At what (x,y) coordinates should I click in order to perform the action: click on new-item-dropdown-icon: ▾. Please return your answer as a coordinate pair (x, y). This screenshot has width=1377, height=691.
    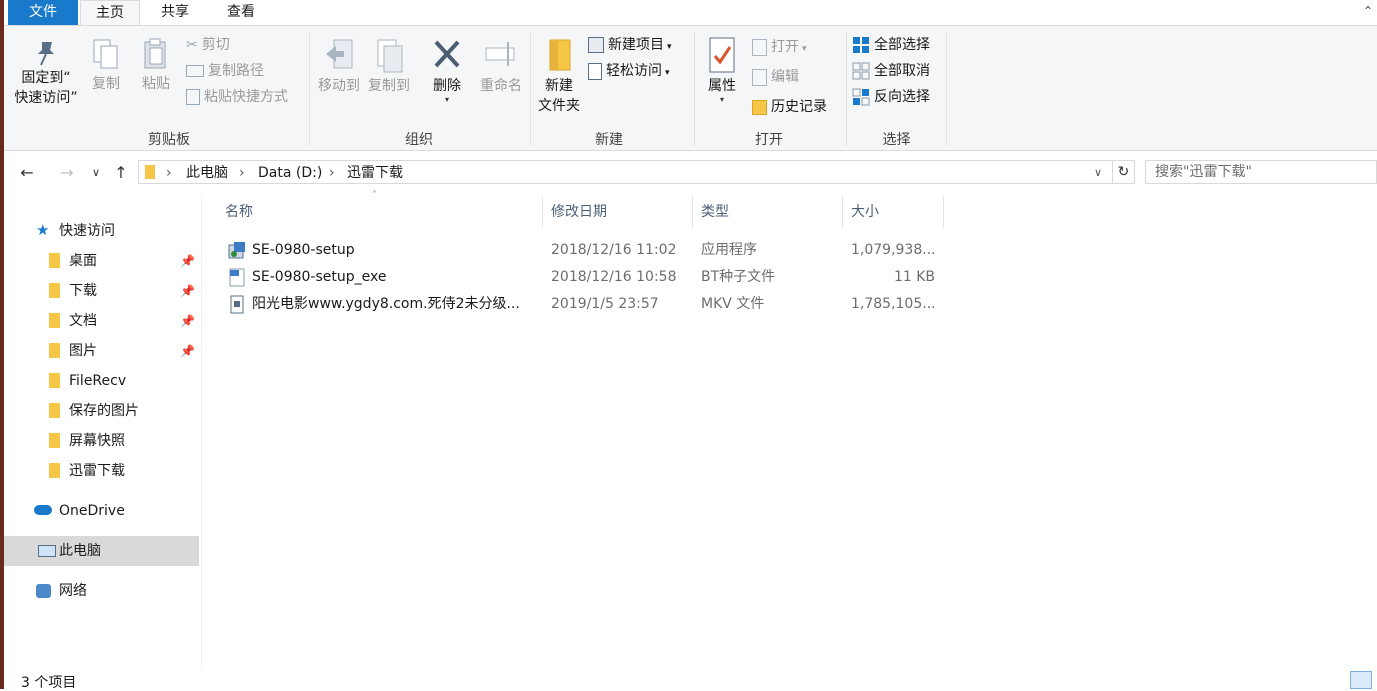
    Looking at the image, I should click on (669, 47).